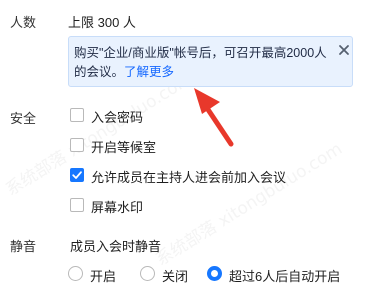  I want to click on screen-watermark-option, so click(77, 205).